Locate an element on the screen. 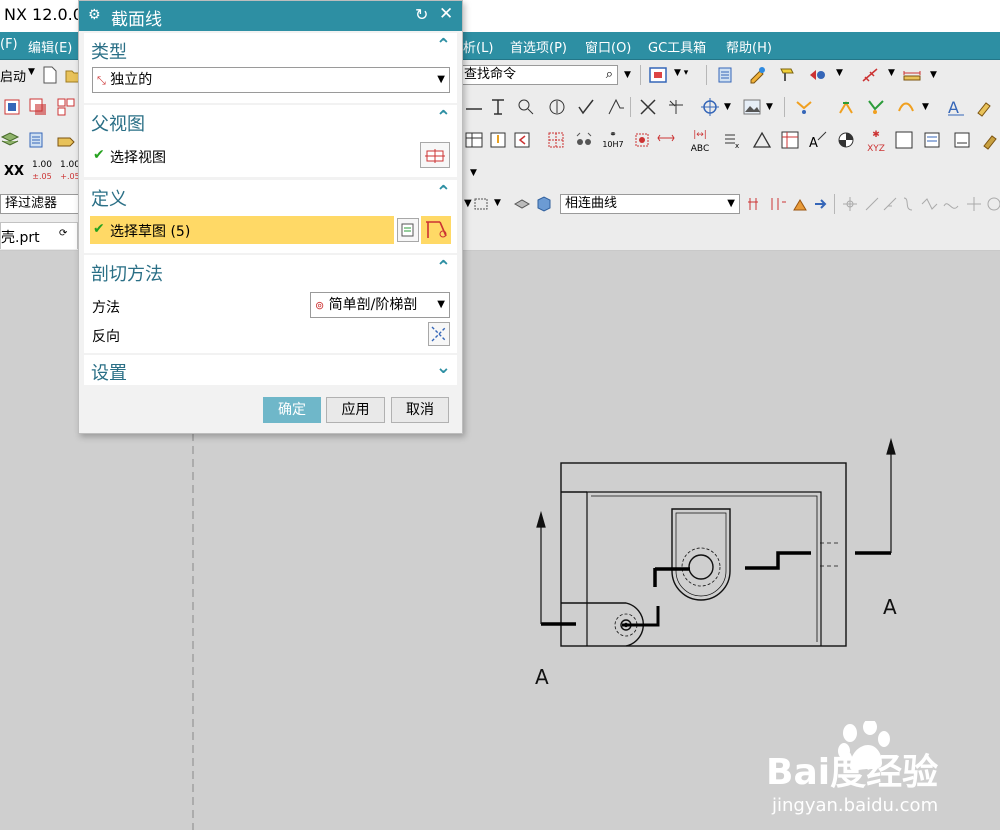 The width and height of the screenshot is (1000, 830). dimension-arrow-icon is located at coordinates (666, 140).